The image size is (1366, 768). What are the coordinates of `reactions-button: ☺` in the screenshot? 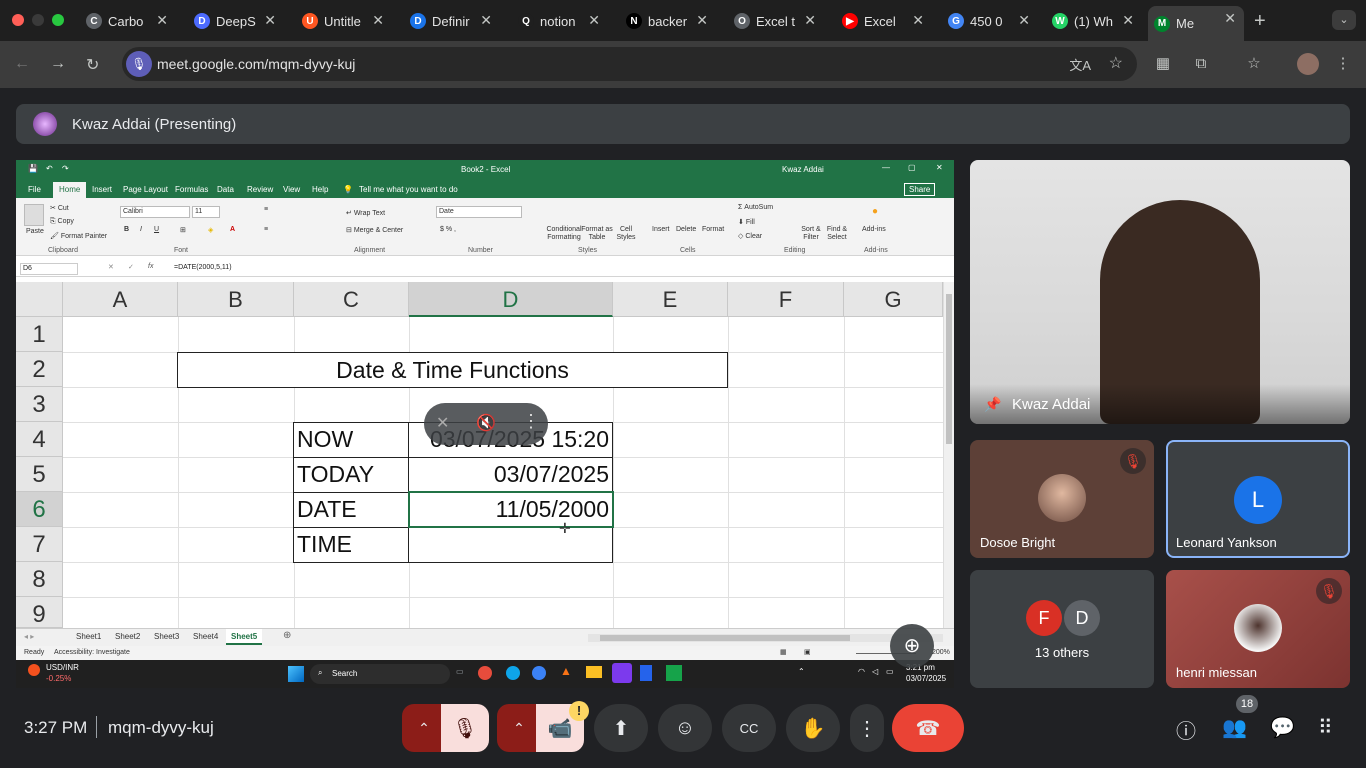 It's located at (685, 728).